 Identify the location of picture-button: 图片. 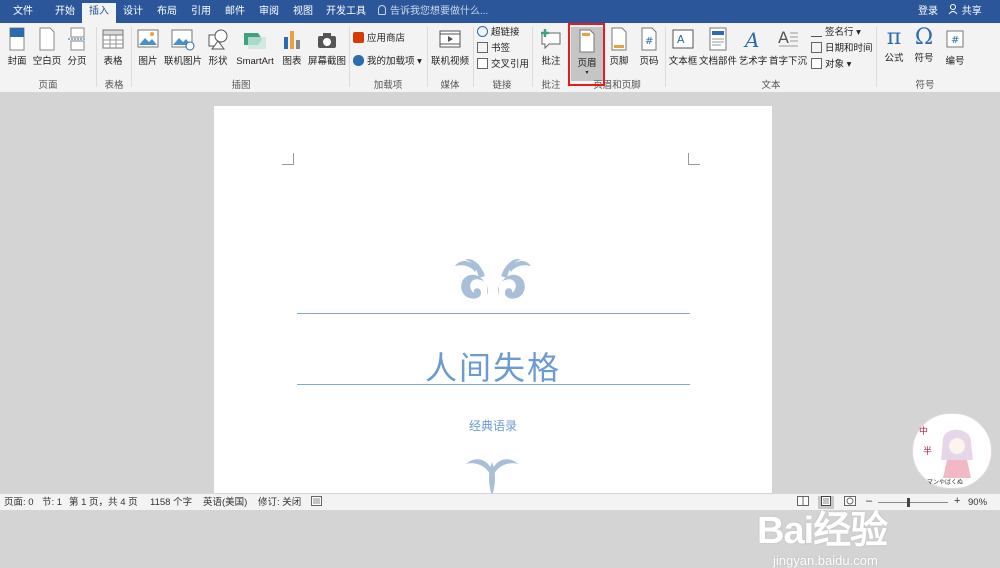
(148, 47).